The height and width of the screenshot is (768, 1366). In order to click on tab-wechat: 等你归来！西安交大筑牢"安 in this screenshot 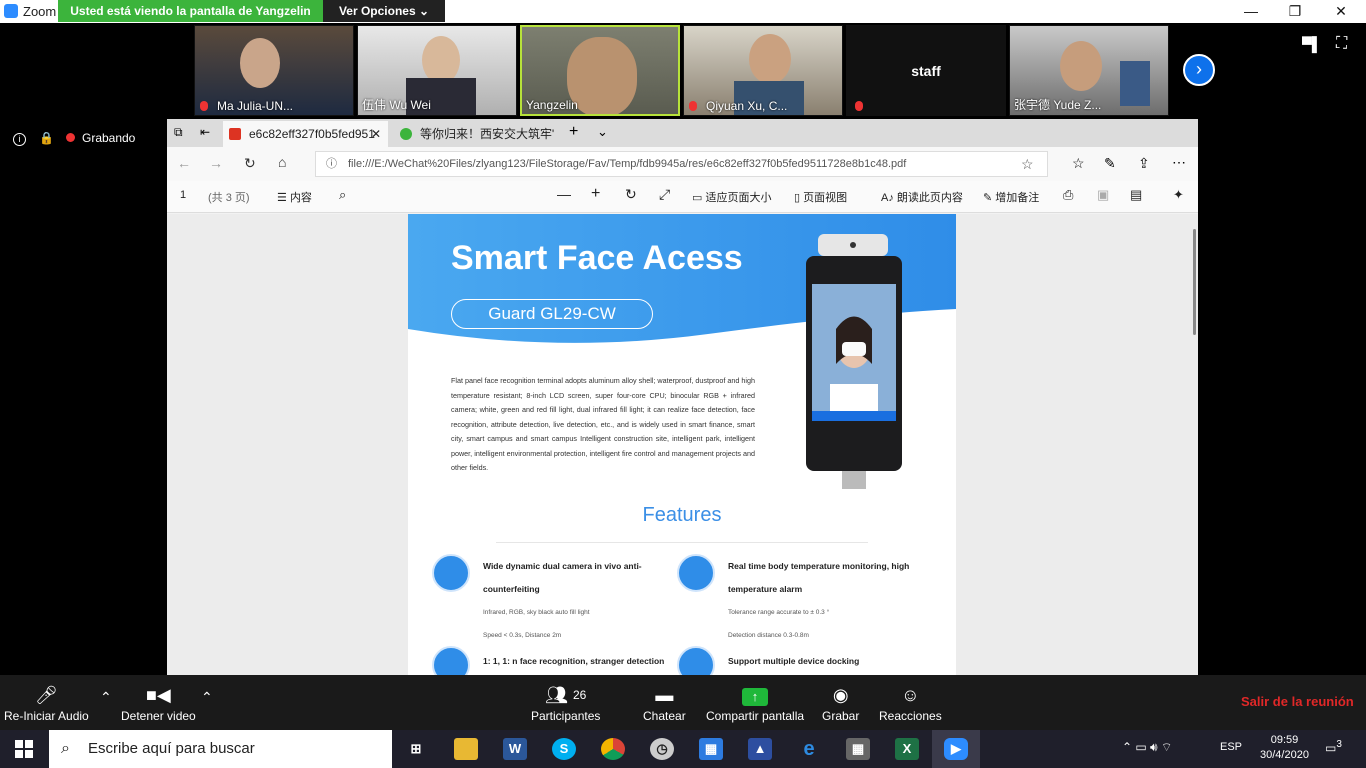, I will do `click(474, 134)`.